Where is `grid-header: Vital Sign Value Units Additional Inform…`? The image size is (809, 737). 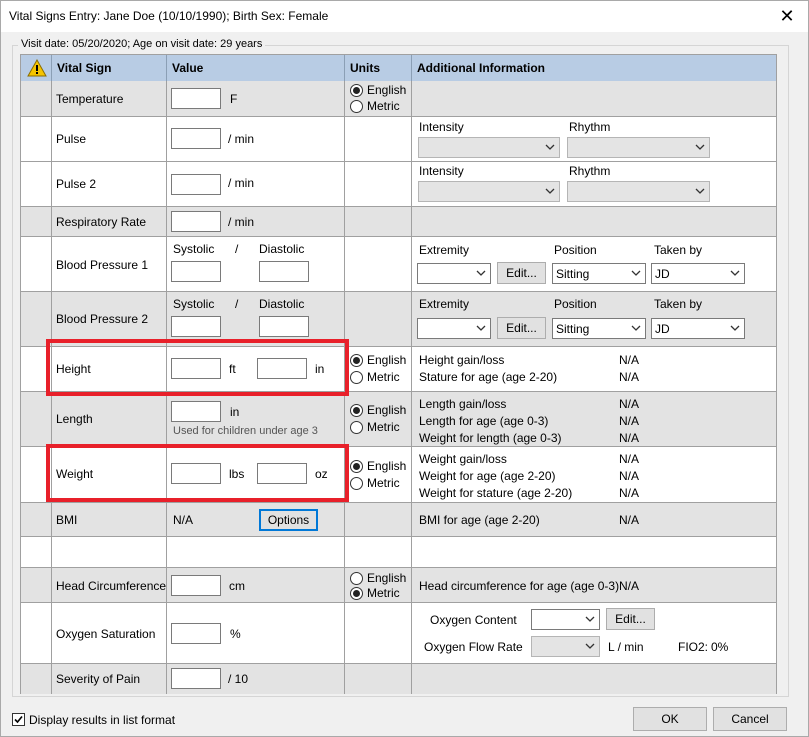
grid-header: Vital Sign Value Units Additional Inform… is located at coordinates (398, 68).